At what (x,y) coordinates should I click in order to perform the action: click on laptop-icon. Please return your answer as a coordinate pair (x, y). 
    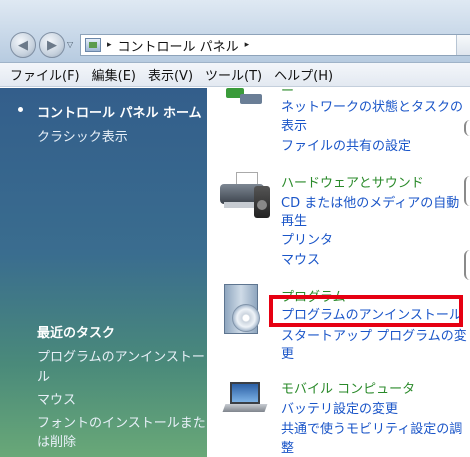
    Looking at the image, I should click on (245, 400).